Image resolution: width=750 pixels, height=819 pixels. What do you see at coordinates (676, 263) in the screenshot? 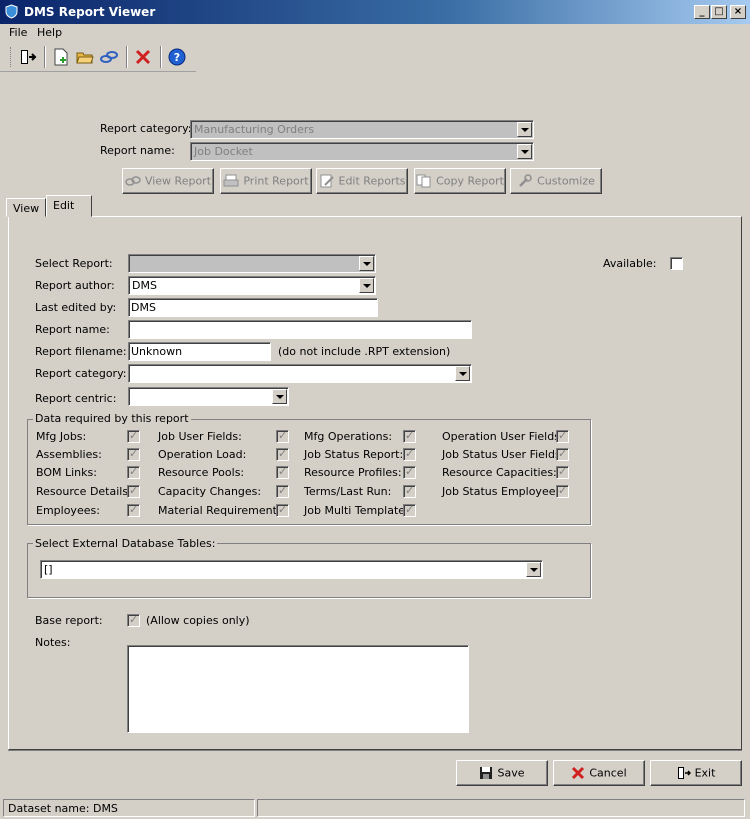
I see `available-checkbox` at bounding box center [676, 263].